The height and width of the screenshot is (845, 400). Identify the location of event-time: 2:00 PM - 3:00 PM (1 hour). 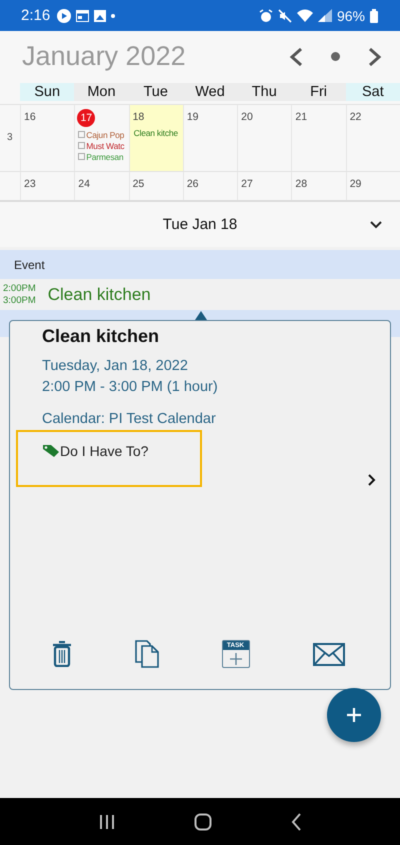
(130, 387).